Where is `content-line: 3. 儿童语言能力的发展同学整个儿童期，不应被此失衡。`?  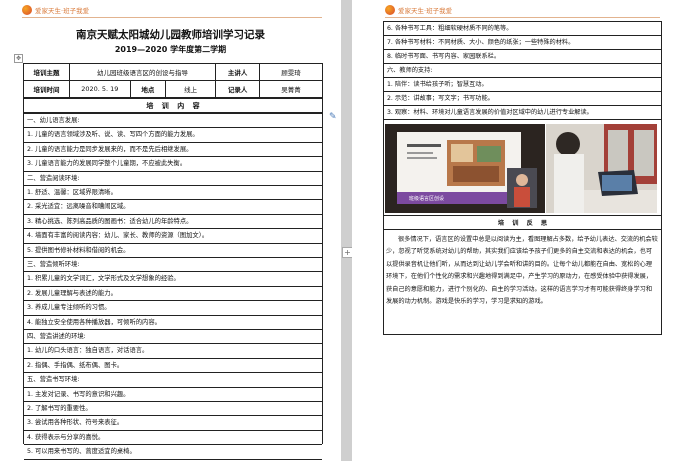 content-line: 3. 儿童语言能力的发展同学整个儿童期，不应被此失衡。 is located at coordinates (173, 164).